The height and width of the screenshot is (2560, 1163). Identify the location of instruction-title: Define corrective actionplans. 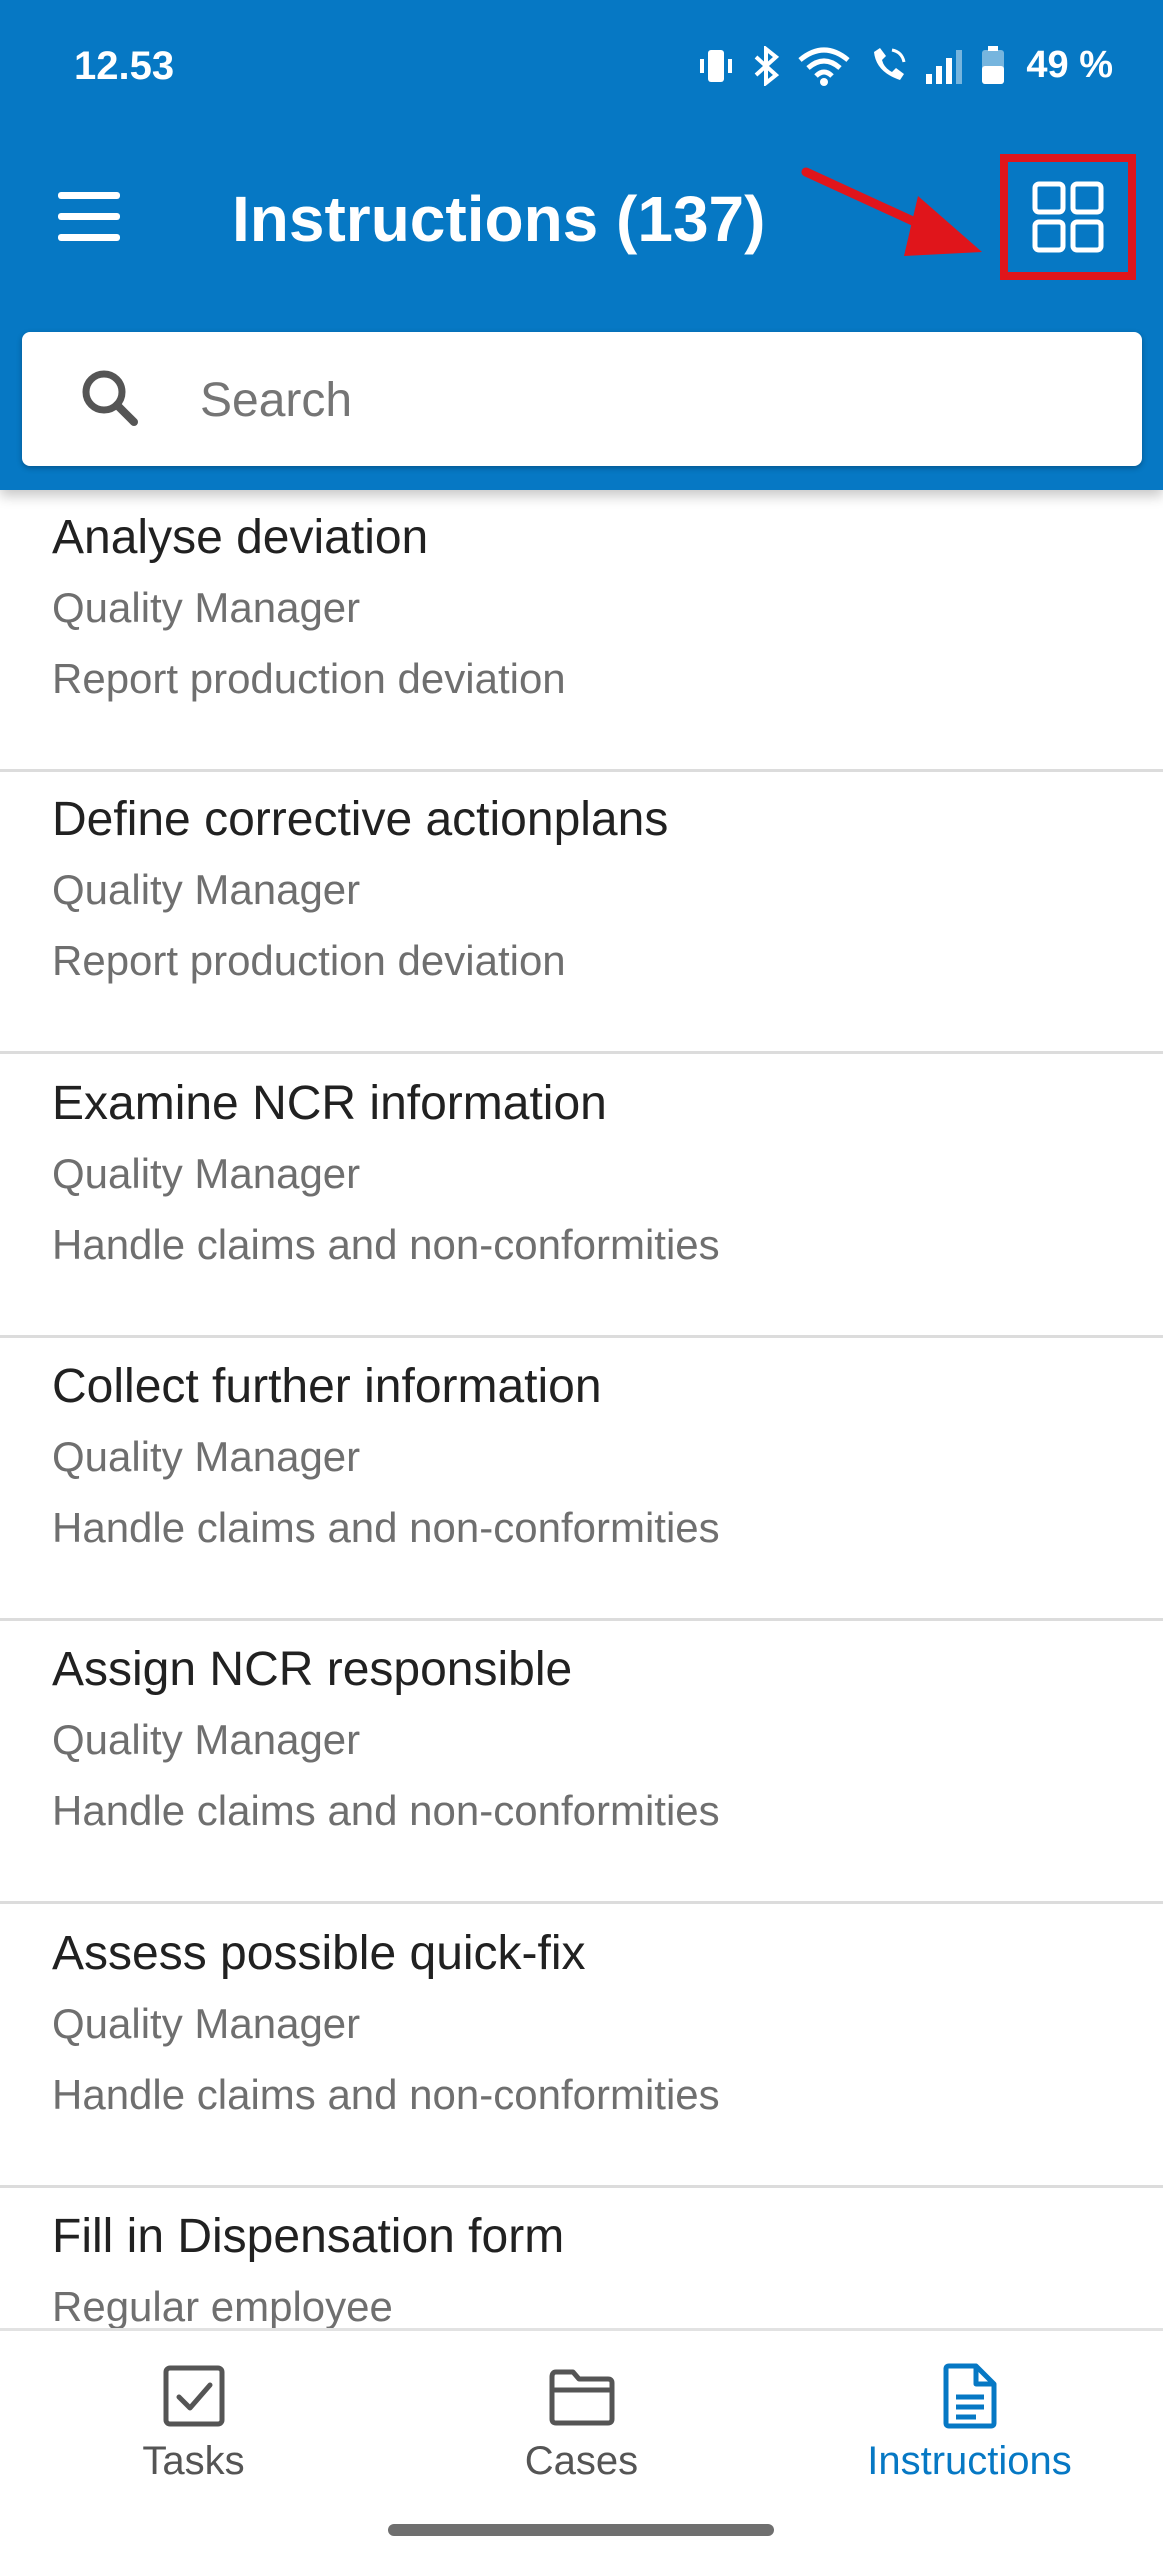
(360, 819).